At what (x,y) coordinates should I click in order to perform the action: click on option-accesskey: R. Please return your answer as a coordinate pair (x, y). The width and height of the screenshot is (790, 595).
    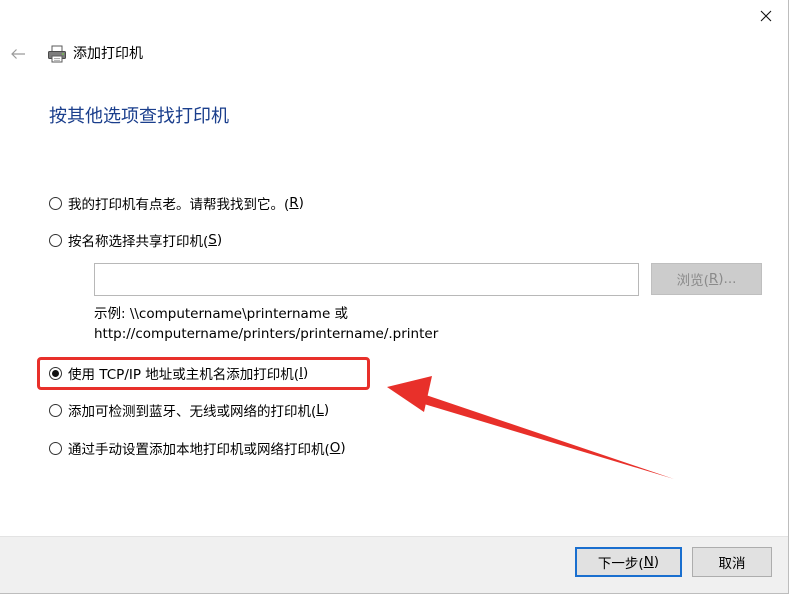
    Looking at the image, I should click on (294, 203).